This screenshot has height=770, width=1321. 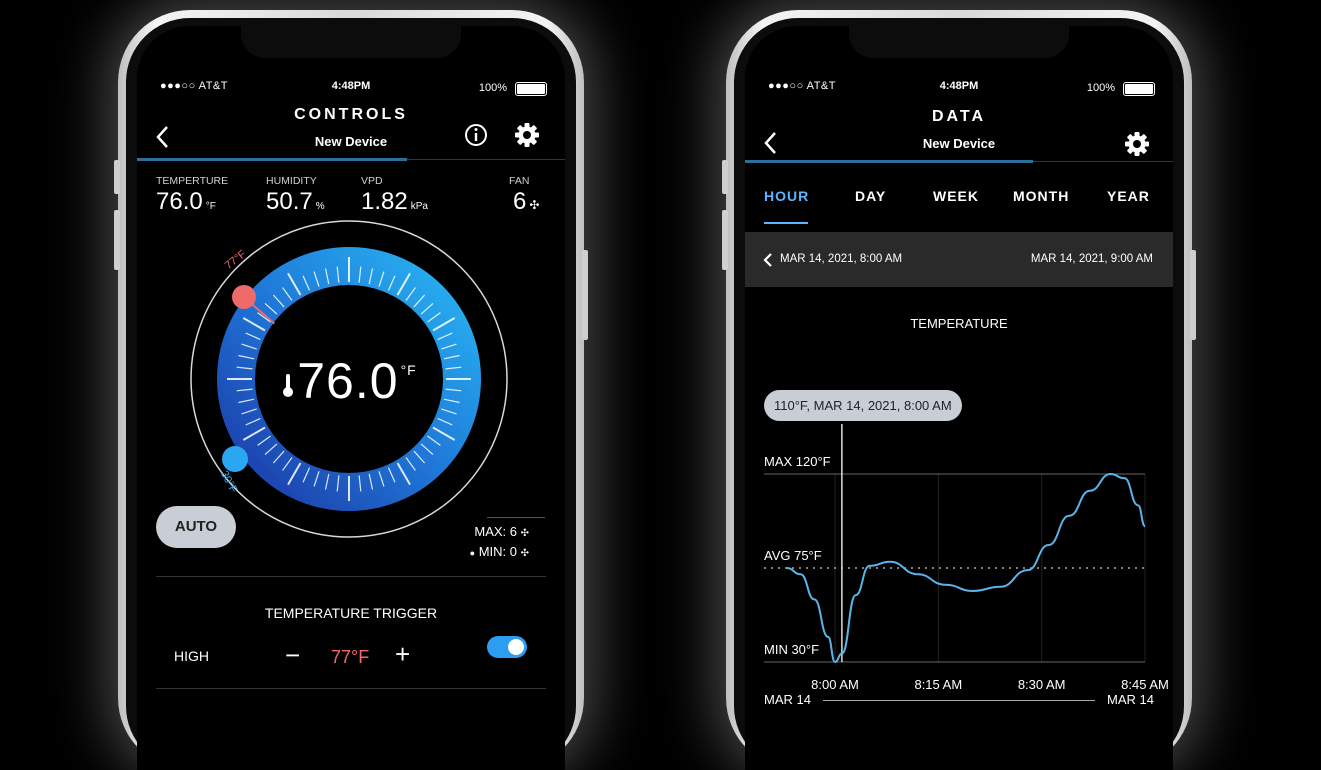 What do you see at coordinates (959, 116) in the screenshot?
I see `page-title: DATA` at bounding box center [959, 116].